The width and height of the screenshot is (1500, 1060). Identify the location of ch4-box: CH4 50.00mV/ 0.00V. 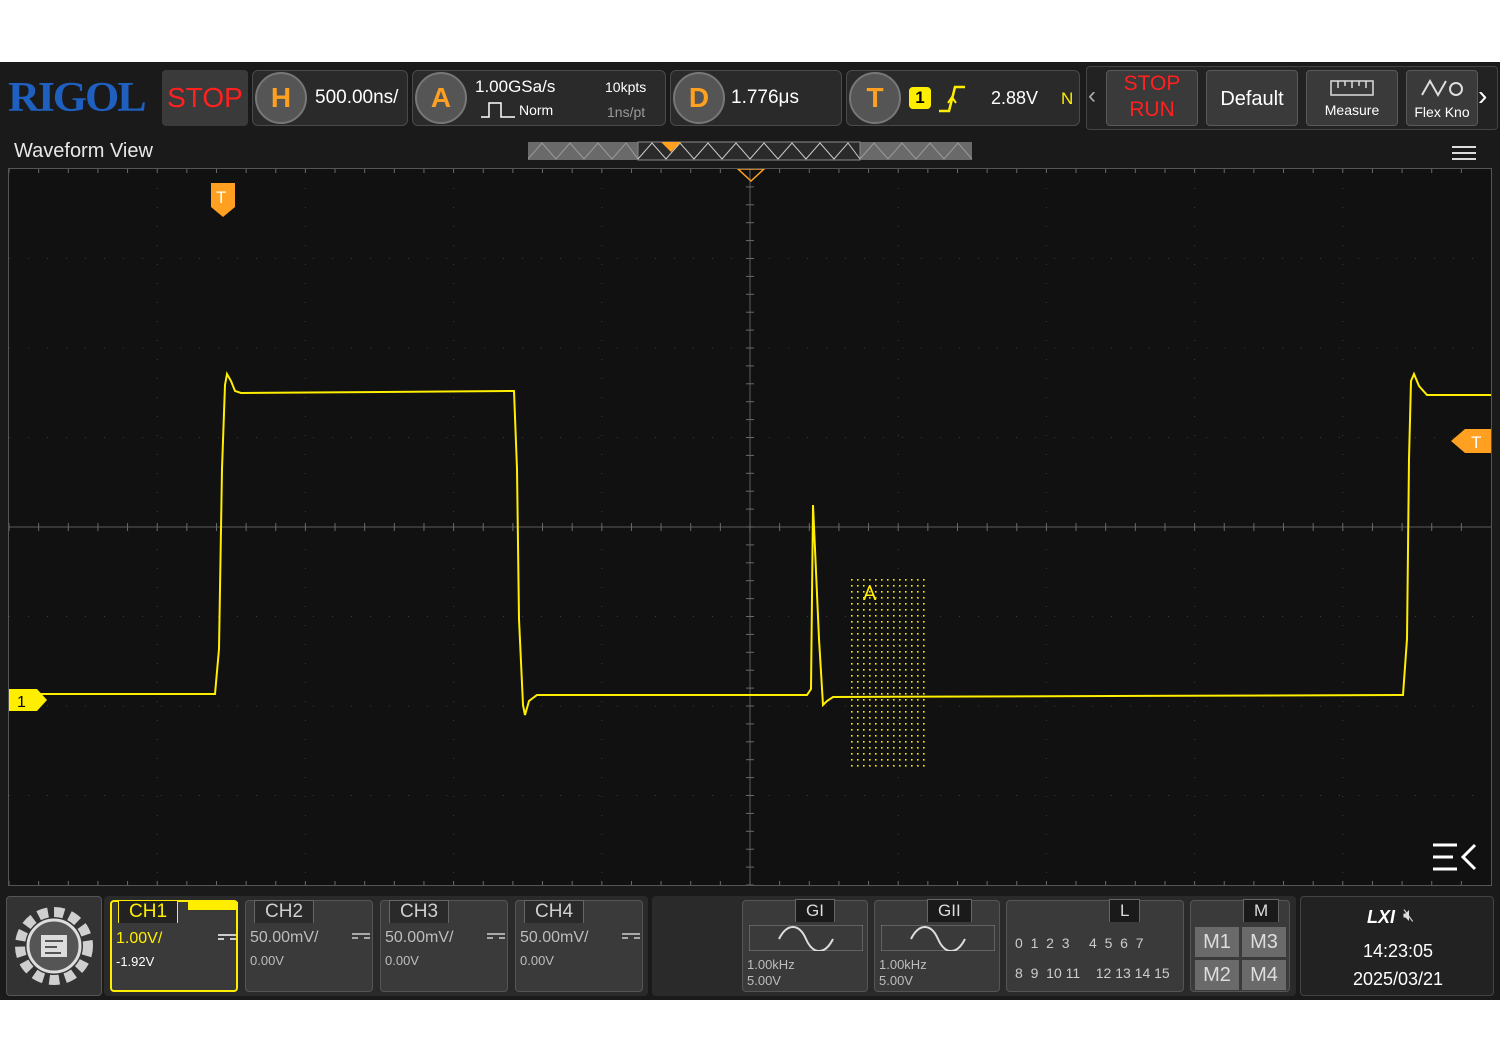
(579, 946).